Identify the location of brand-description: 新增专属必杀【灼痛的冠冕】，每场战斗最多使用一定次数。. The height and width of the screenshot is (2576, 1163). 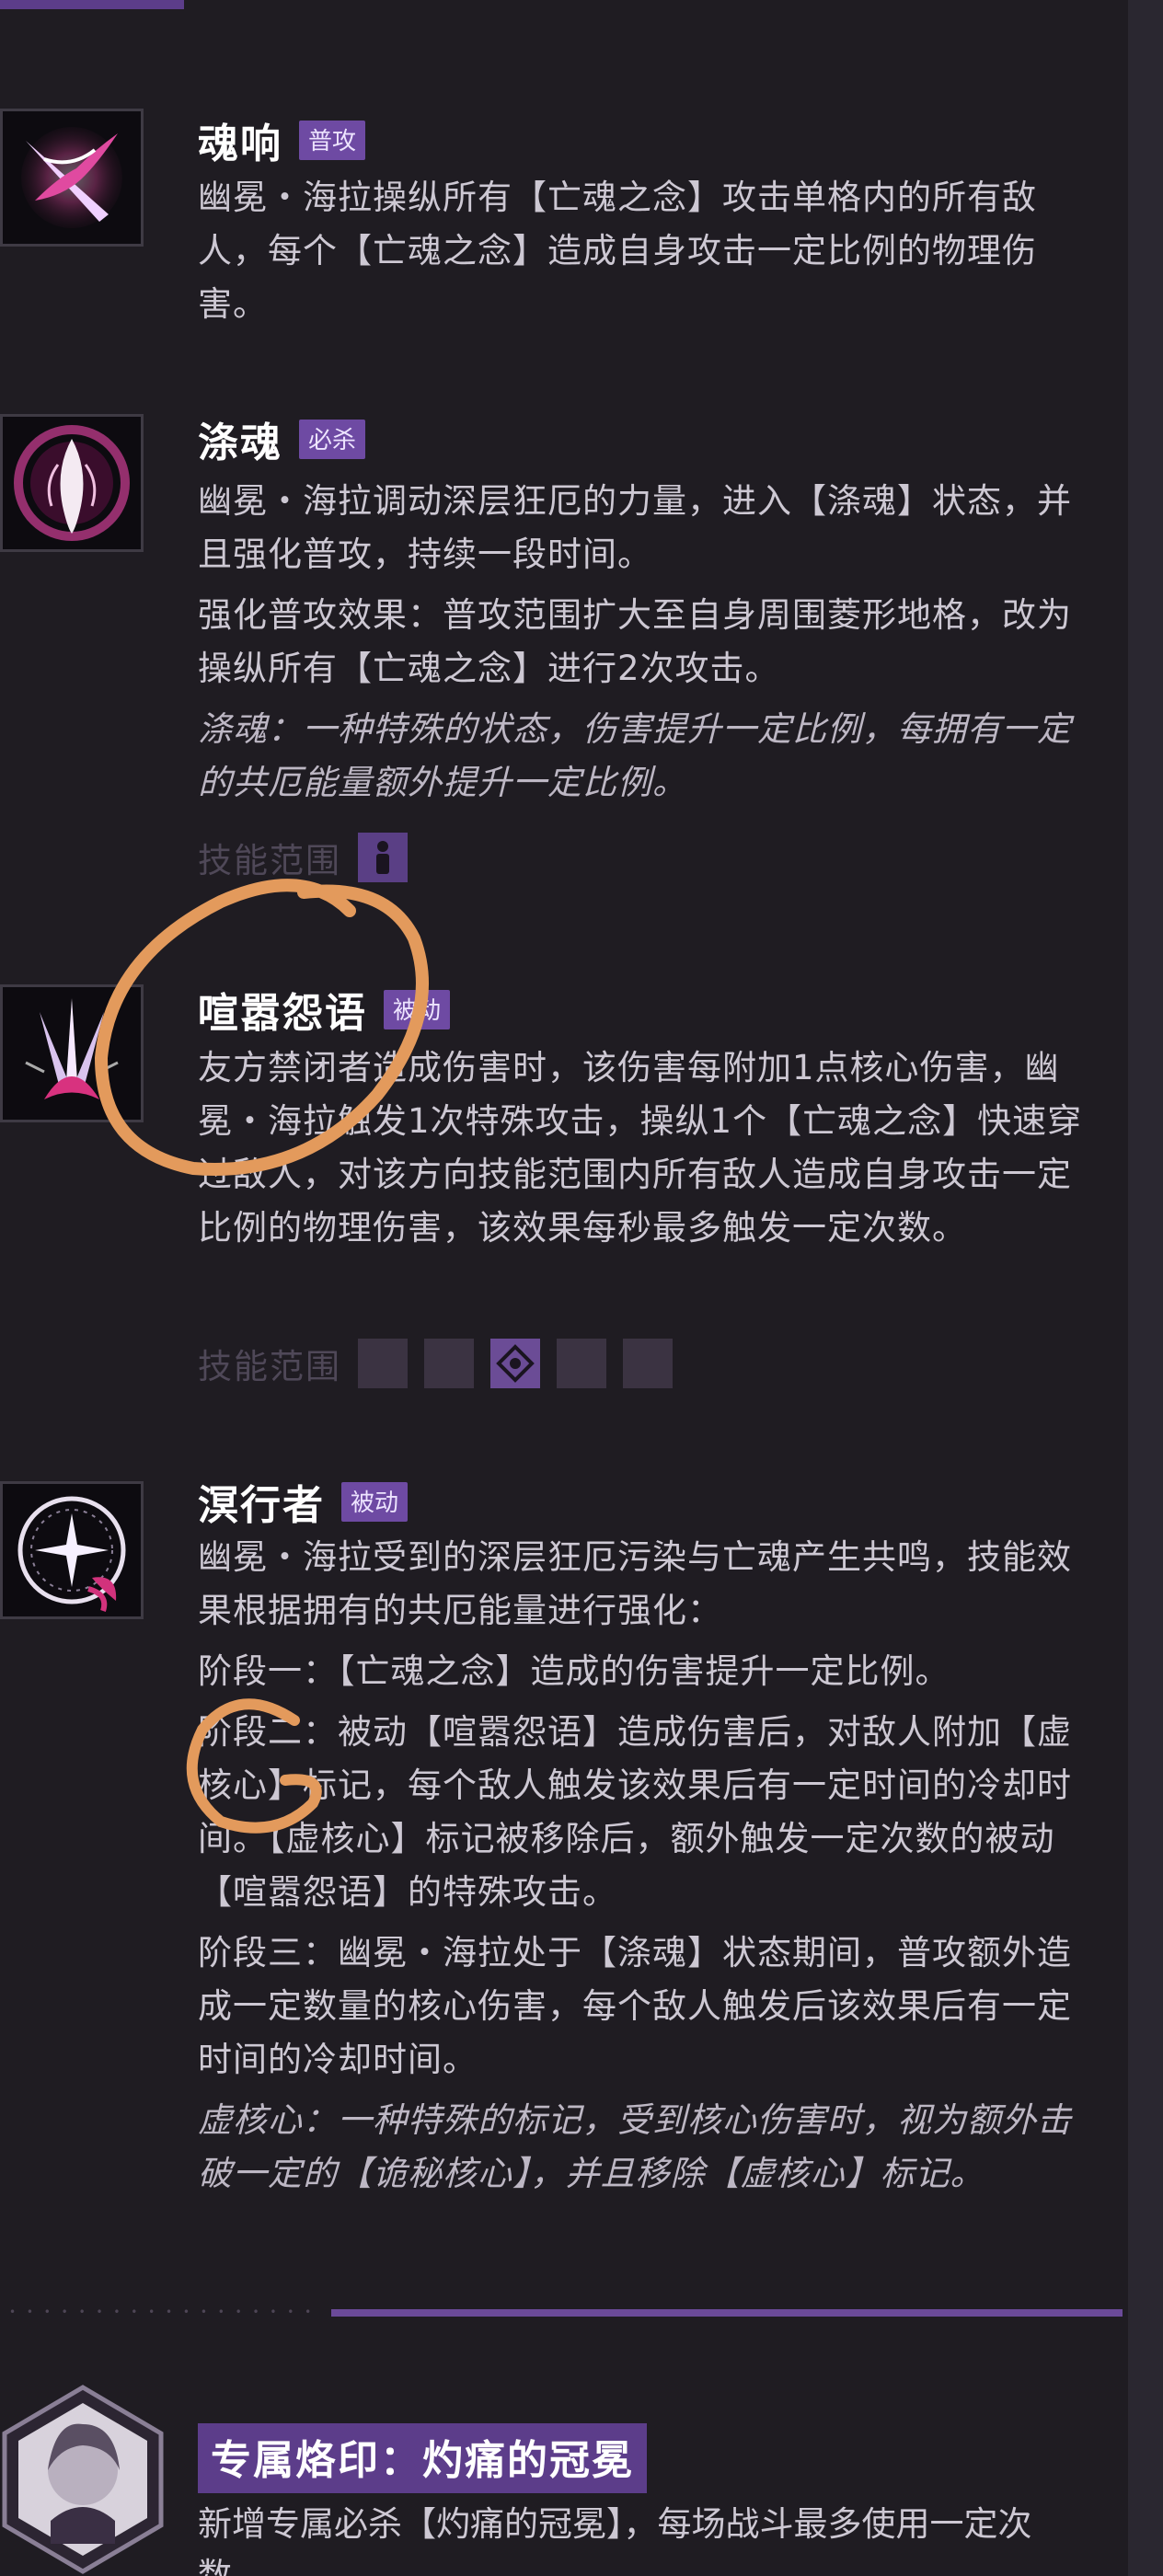
(615, 2540).